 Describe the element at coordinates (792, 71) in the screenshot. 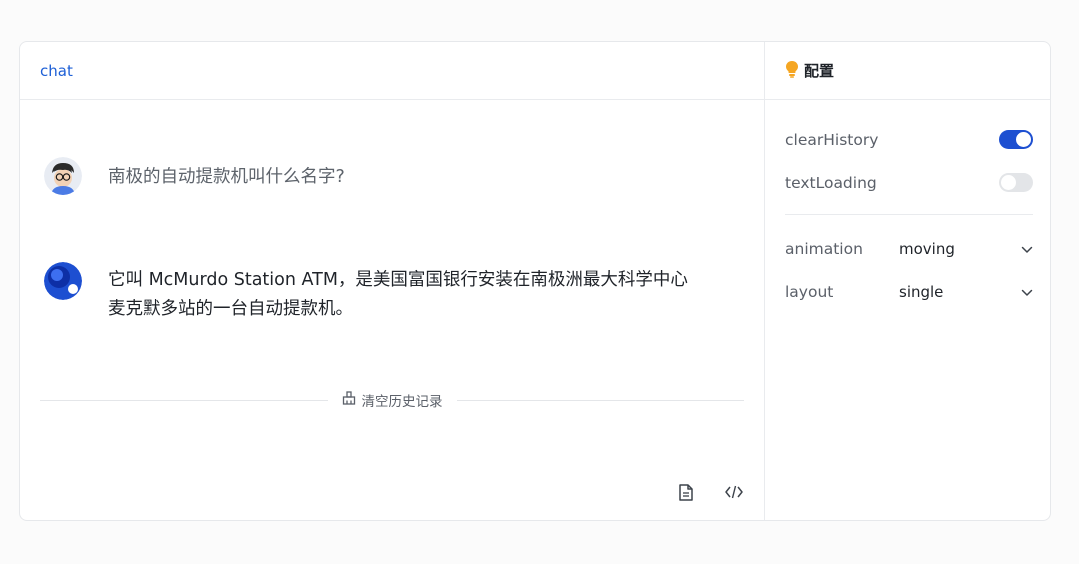

I see `lightbulb-icon` at that location.